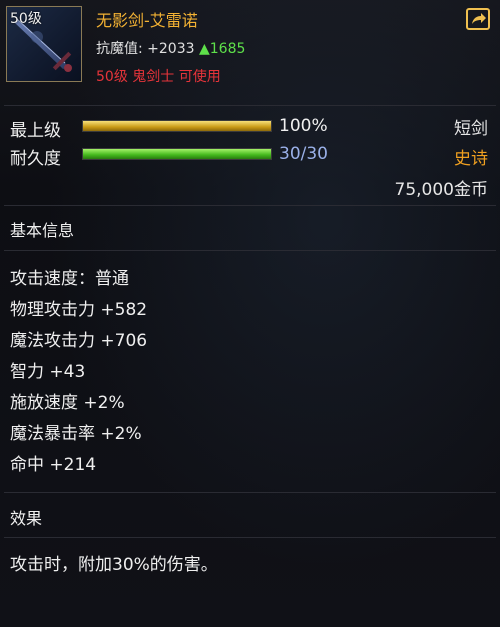 This screenshot has width=500, height=627. I want to click on durability-label: 耐久度, so click(35, 159).